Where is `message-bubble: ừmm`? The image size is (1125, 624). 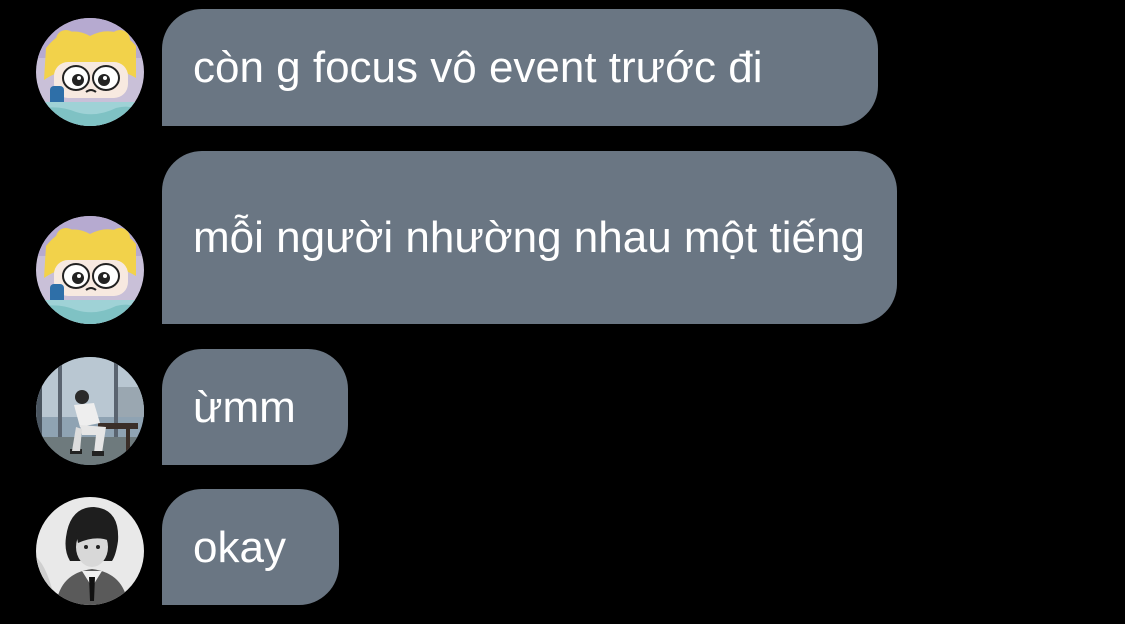 message-bubble: ừmm is located at coordinates (255, 407).